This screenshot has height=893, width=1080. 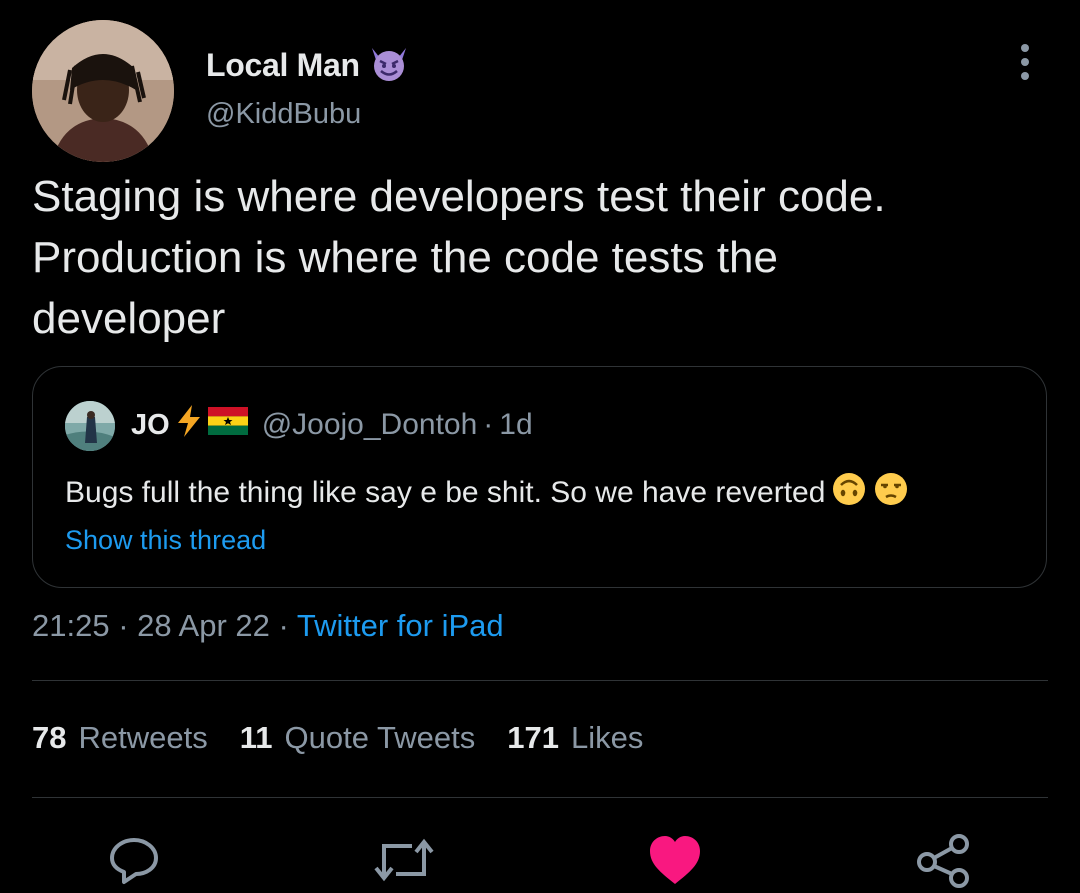 I want to click on quoted-author-name: JO, so click(x=150, y=424).